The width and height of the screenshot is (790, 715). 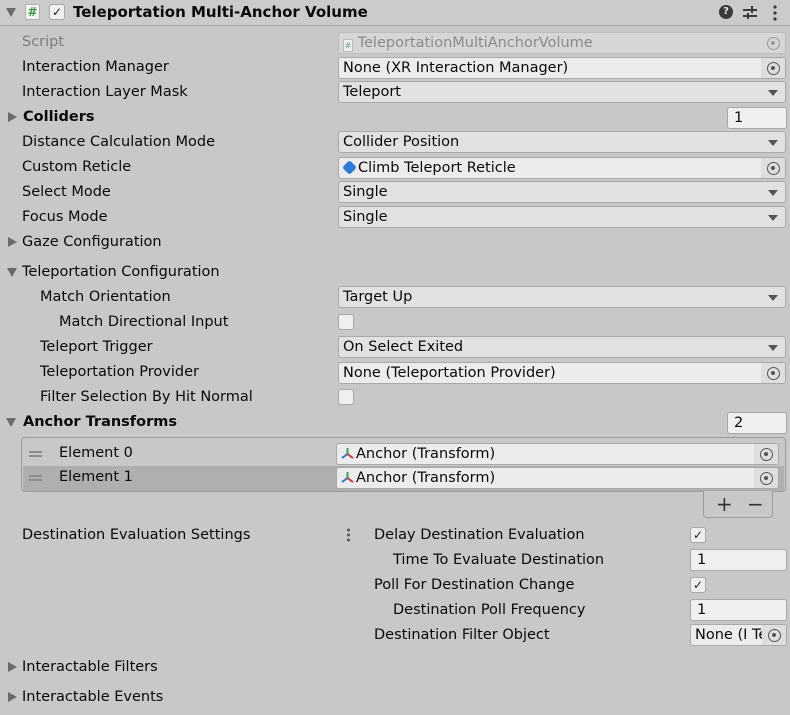 I want to click on list-item: Element 0 Anchor (Transform), so click(x=403, y=454).